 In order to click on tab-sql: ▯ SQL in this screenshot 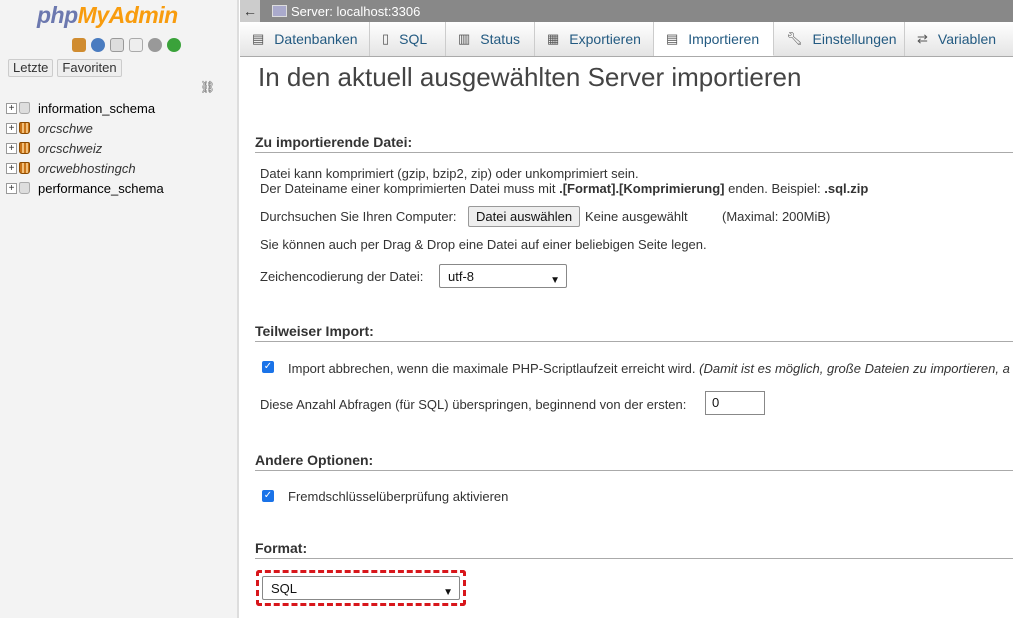, I will do `click(408, 39)`.